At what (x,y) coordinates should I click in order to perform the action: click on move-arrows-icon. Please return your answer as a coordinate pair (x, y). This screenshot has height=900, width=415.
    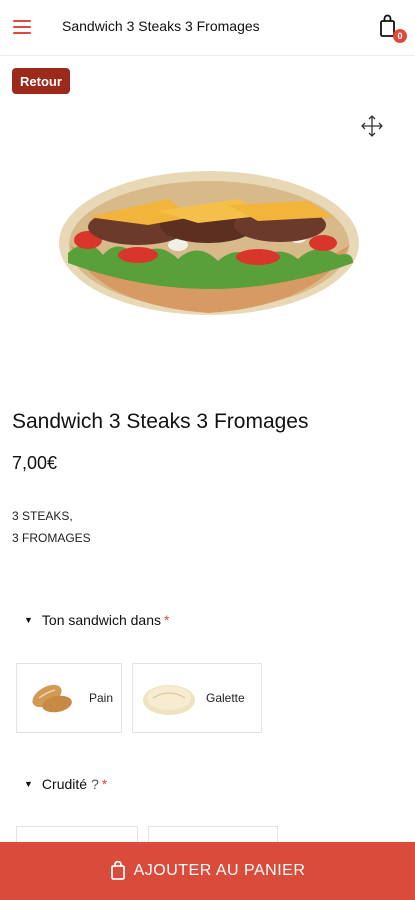
    Looking at the image, I should click on (372, 126).